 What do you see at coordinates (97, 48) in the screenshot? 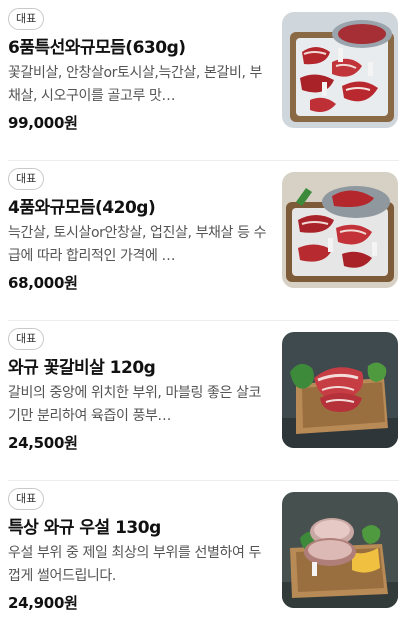
I see `menu-item-name: 6품특선와규모듬(630g)` at bounding box center [97, 48].